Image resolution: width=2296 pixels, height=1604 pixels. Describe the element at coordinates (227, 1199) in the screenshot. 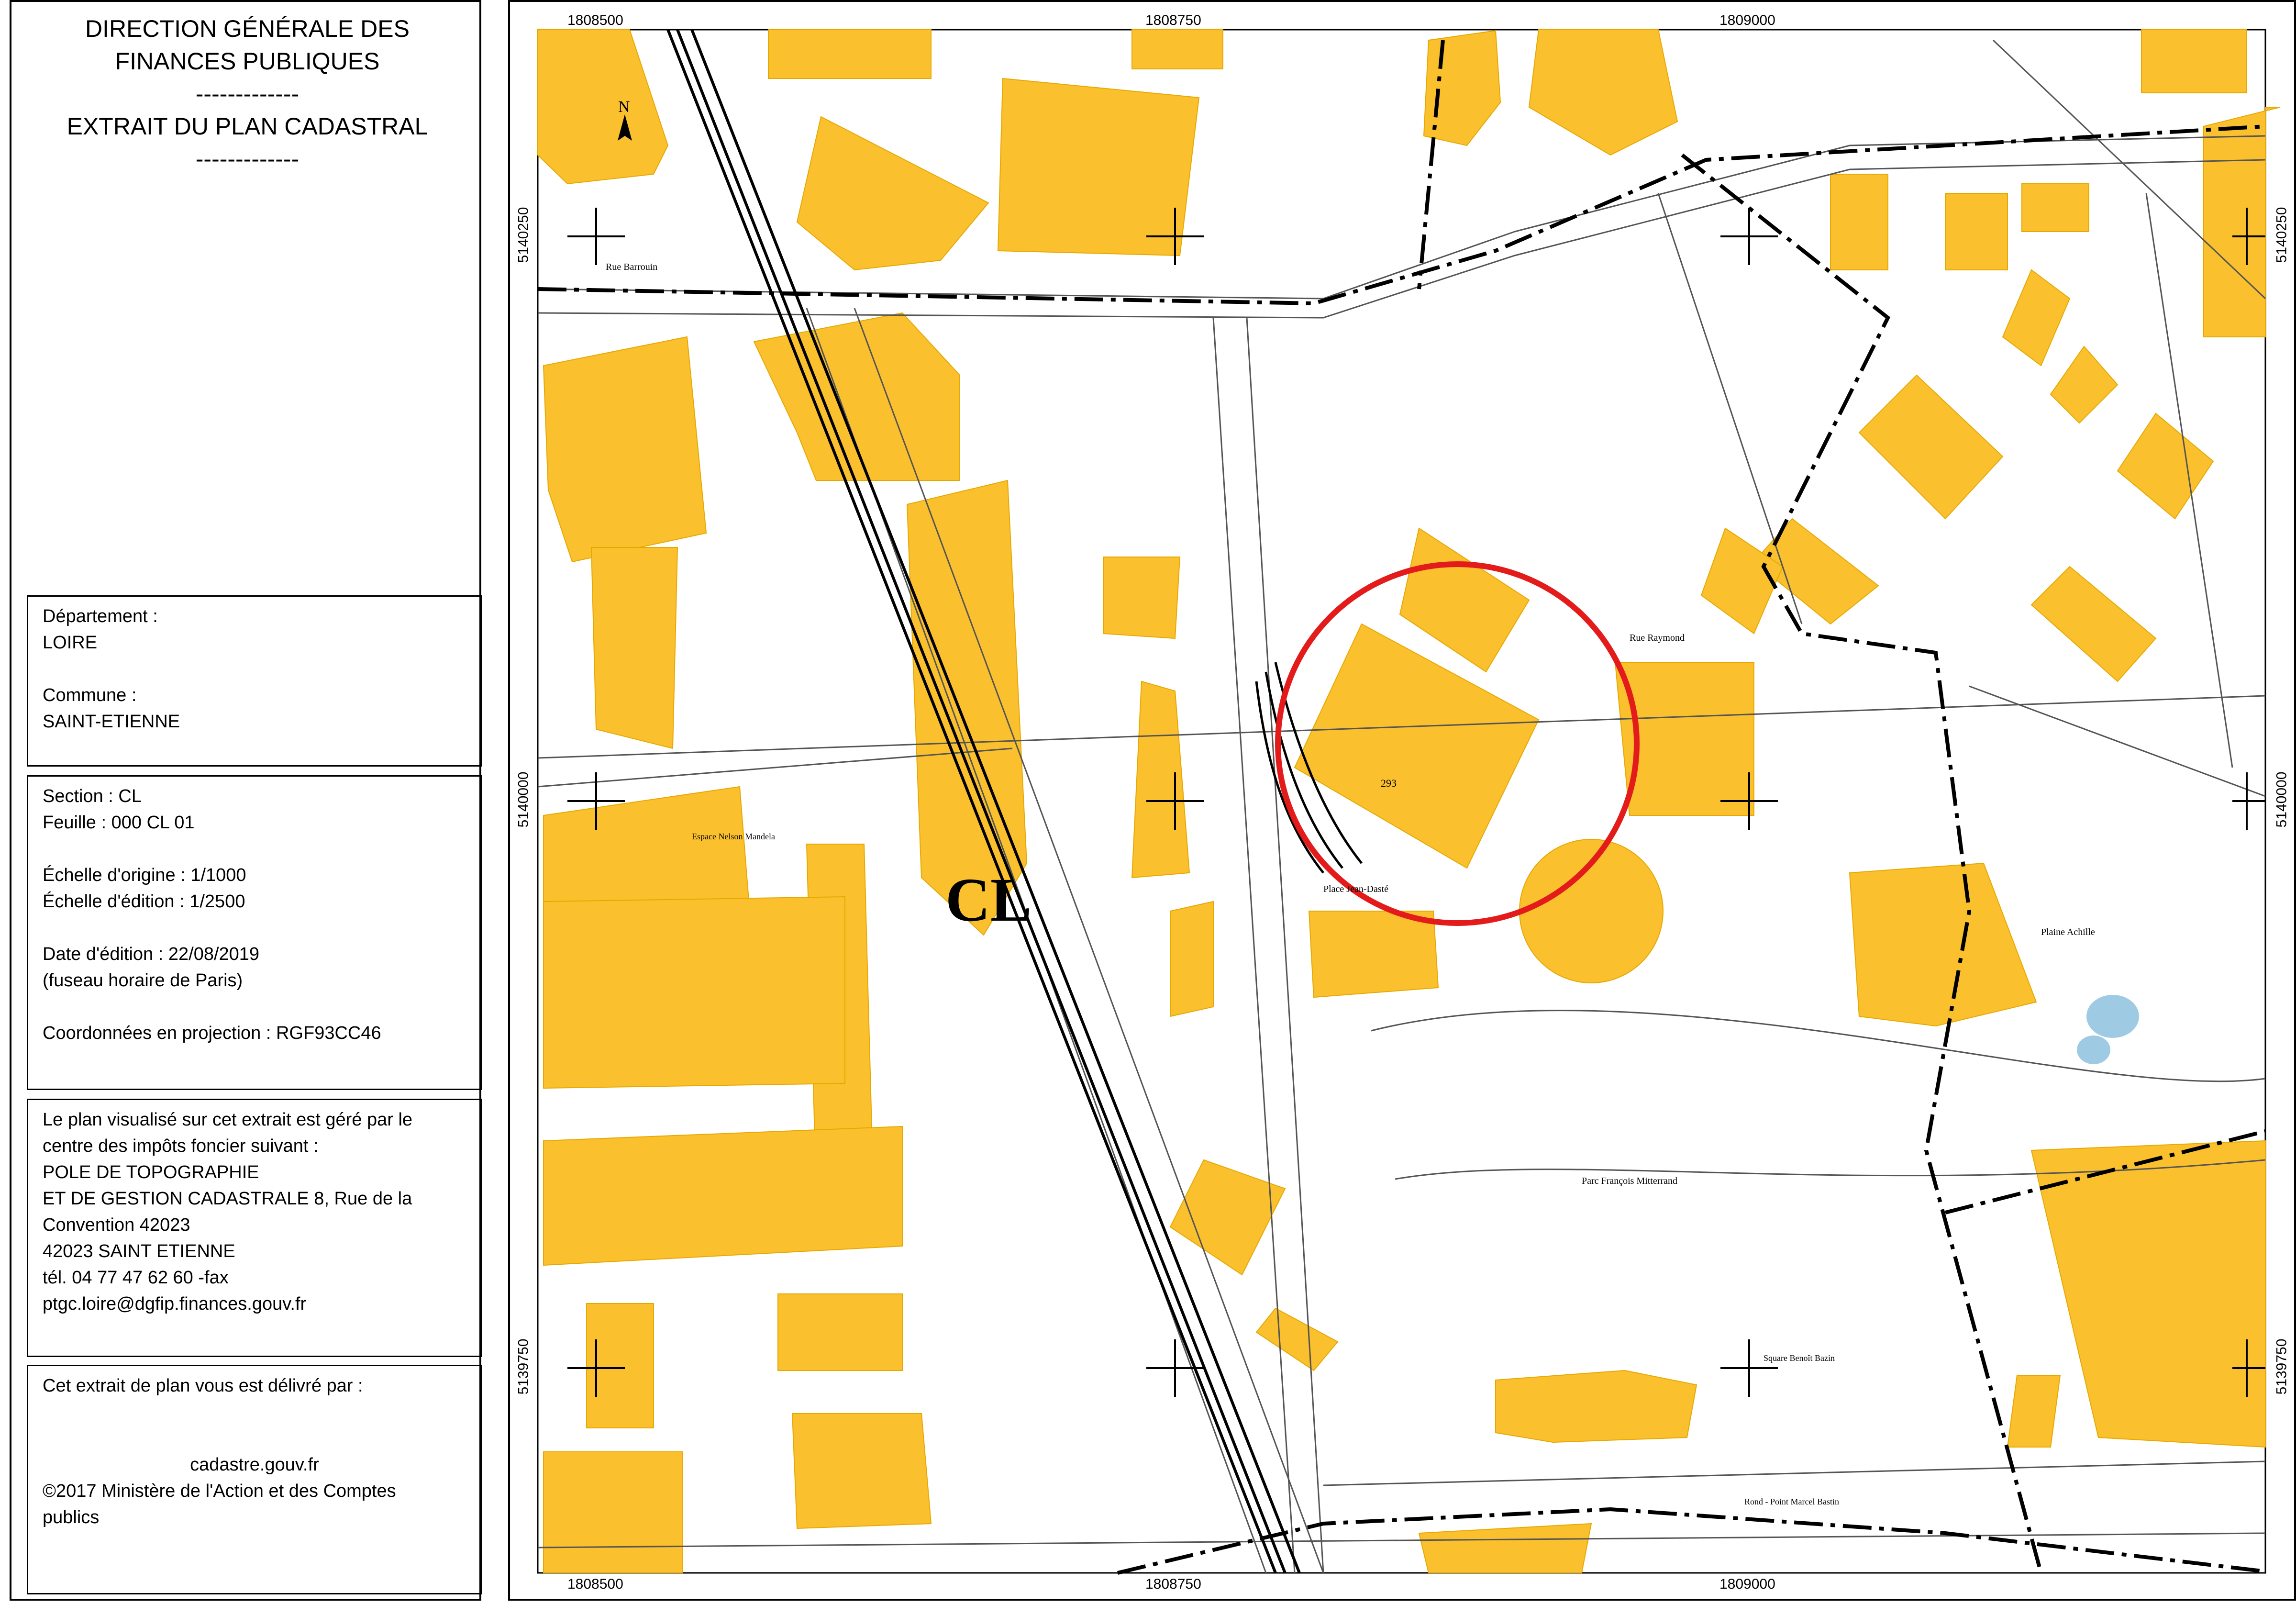

I see `centre-line-4: ET DE GESTION CADASTRALE 8, Rue de la` at that location.